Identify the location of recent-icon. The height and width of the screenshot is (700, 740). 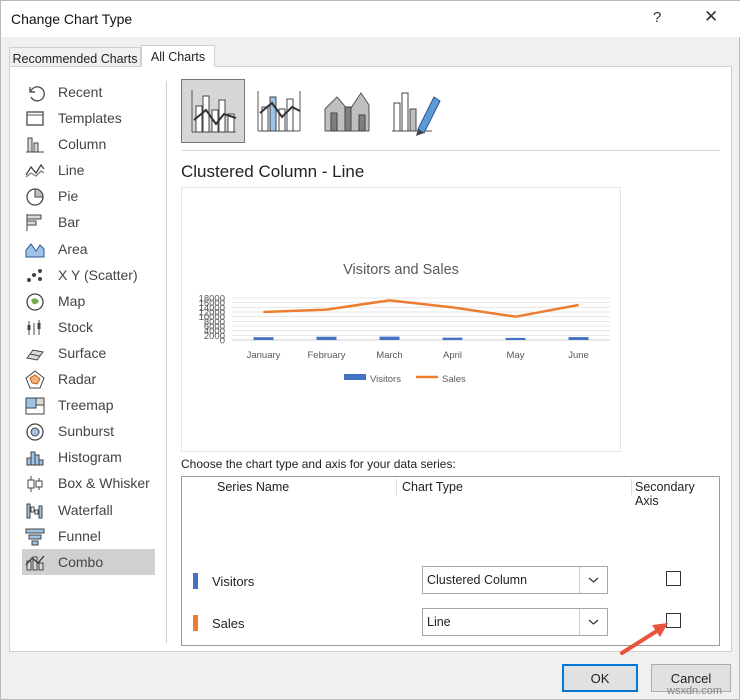
(35, 92).